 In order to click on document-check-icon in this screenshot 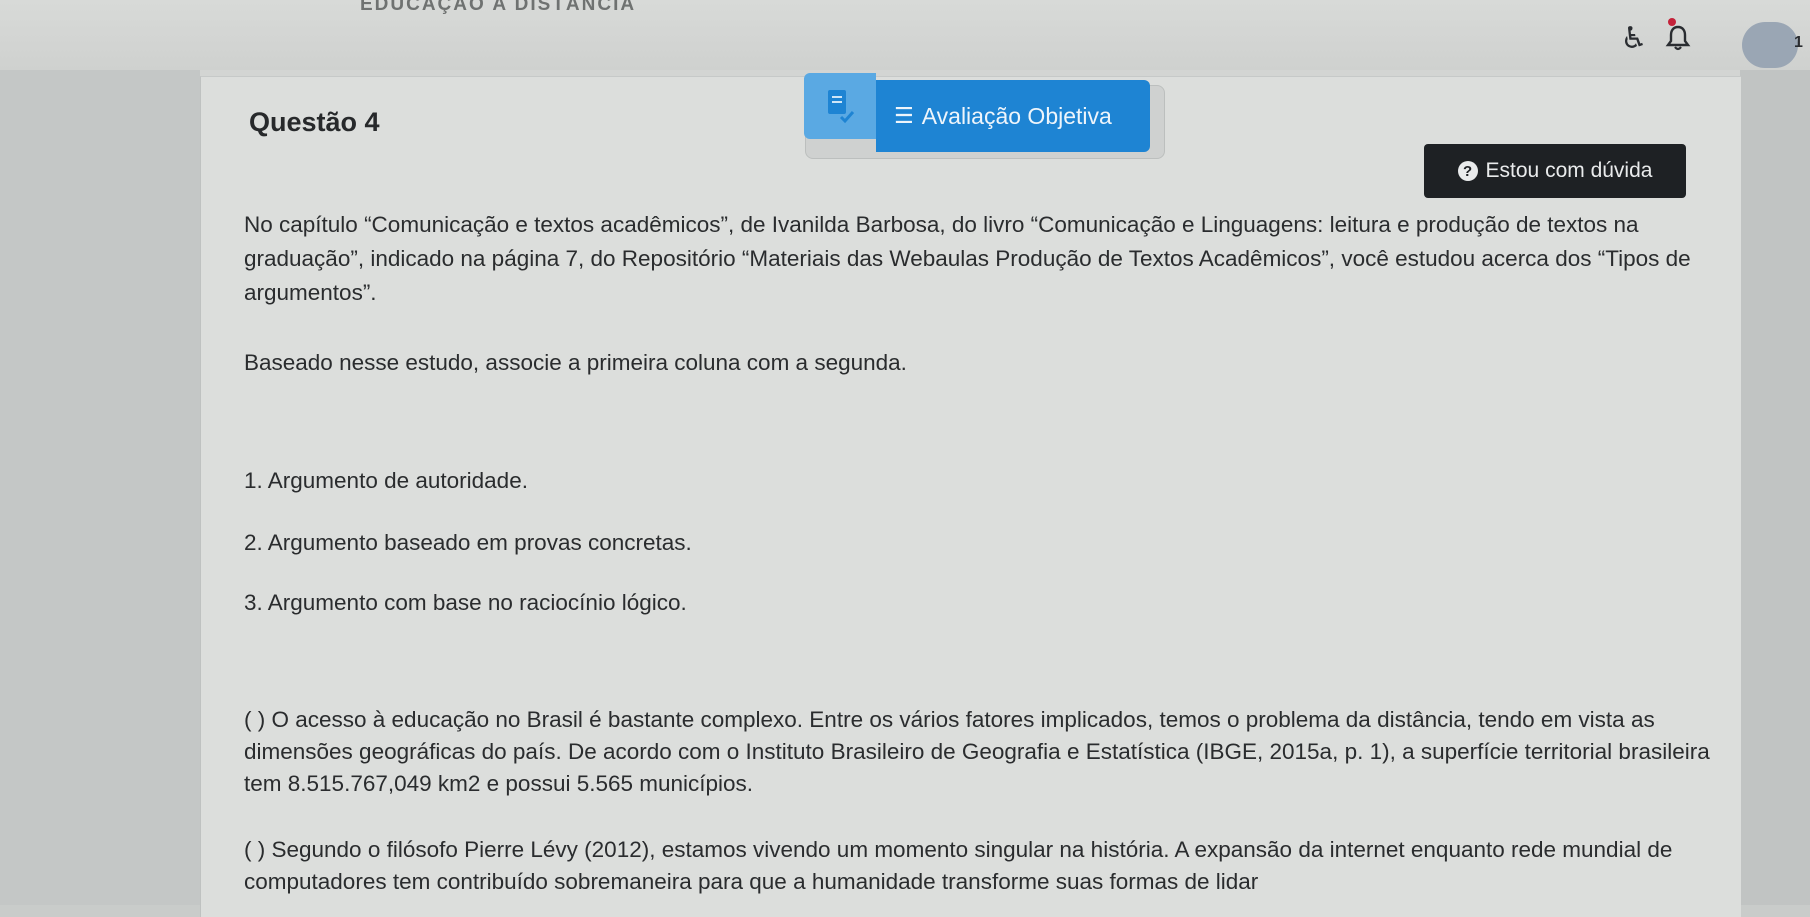, I will do `click(840, 106)`.